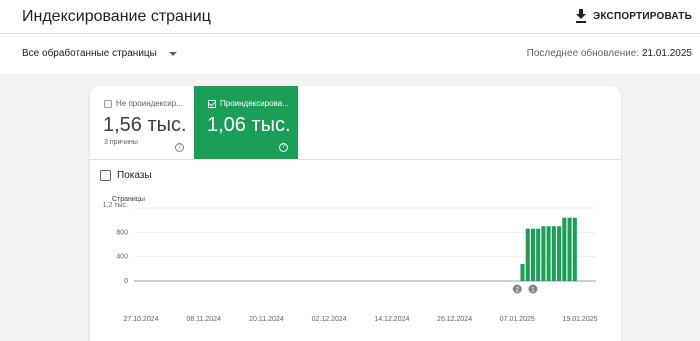 The width and height of the screenshot is (700, 341). Describe the element at coordinates (116, 16) in the screenshot. I see `page-title: Индексирование страниц` at that location.